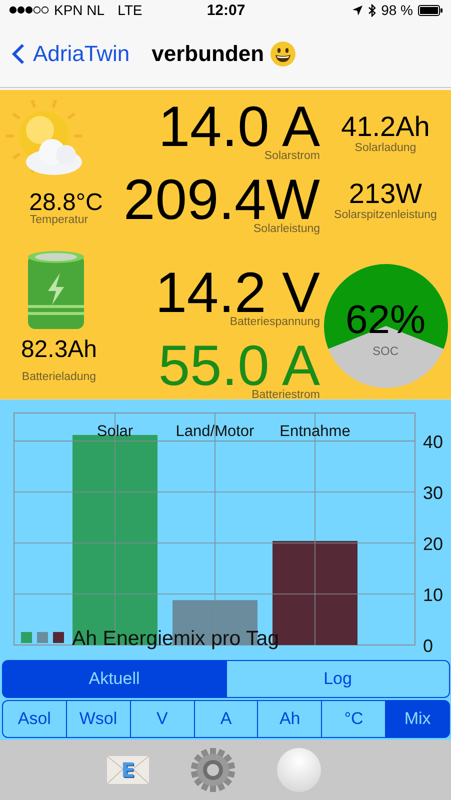  Describe the element at coordinates (59, 350) in the screenshot. I see `battery-charge-value: 82.3Ah` at that location.